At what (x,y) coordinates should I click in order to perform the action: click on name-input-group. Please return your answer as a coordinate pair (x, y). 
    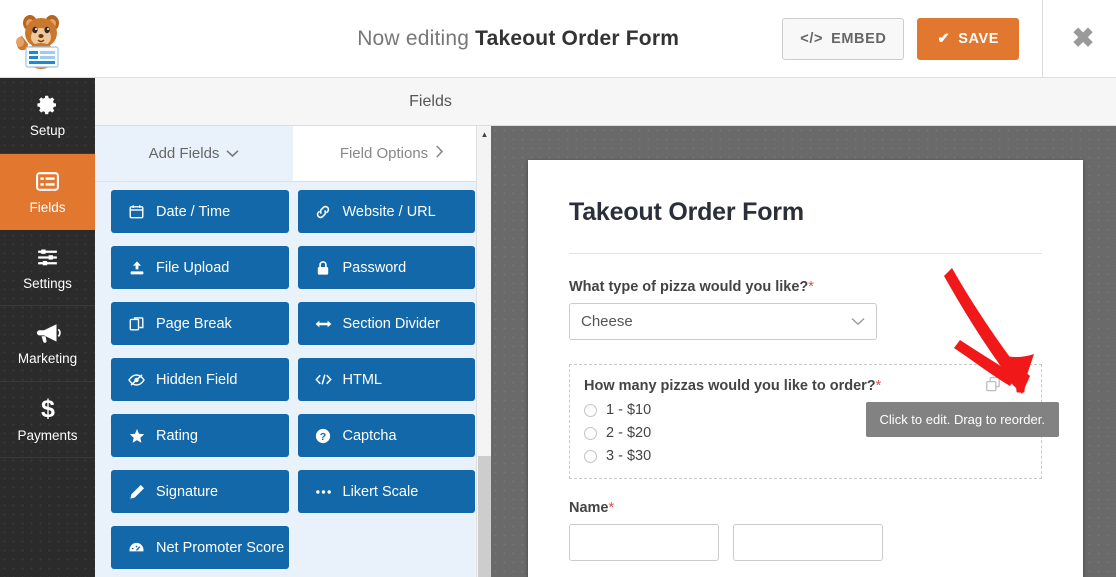
    Looking at the image, I should click on (805, 542).